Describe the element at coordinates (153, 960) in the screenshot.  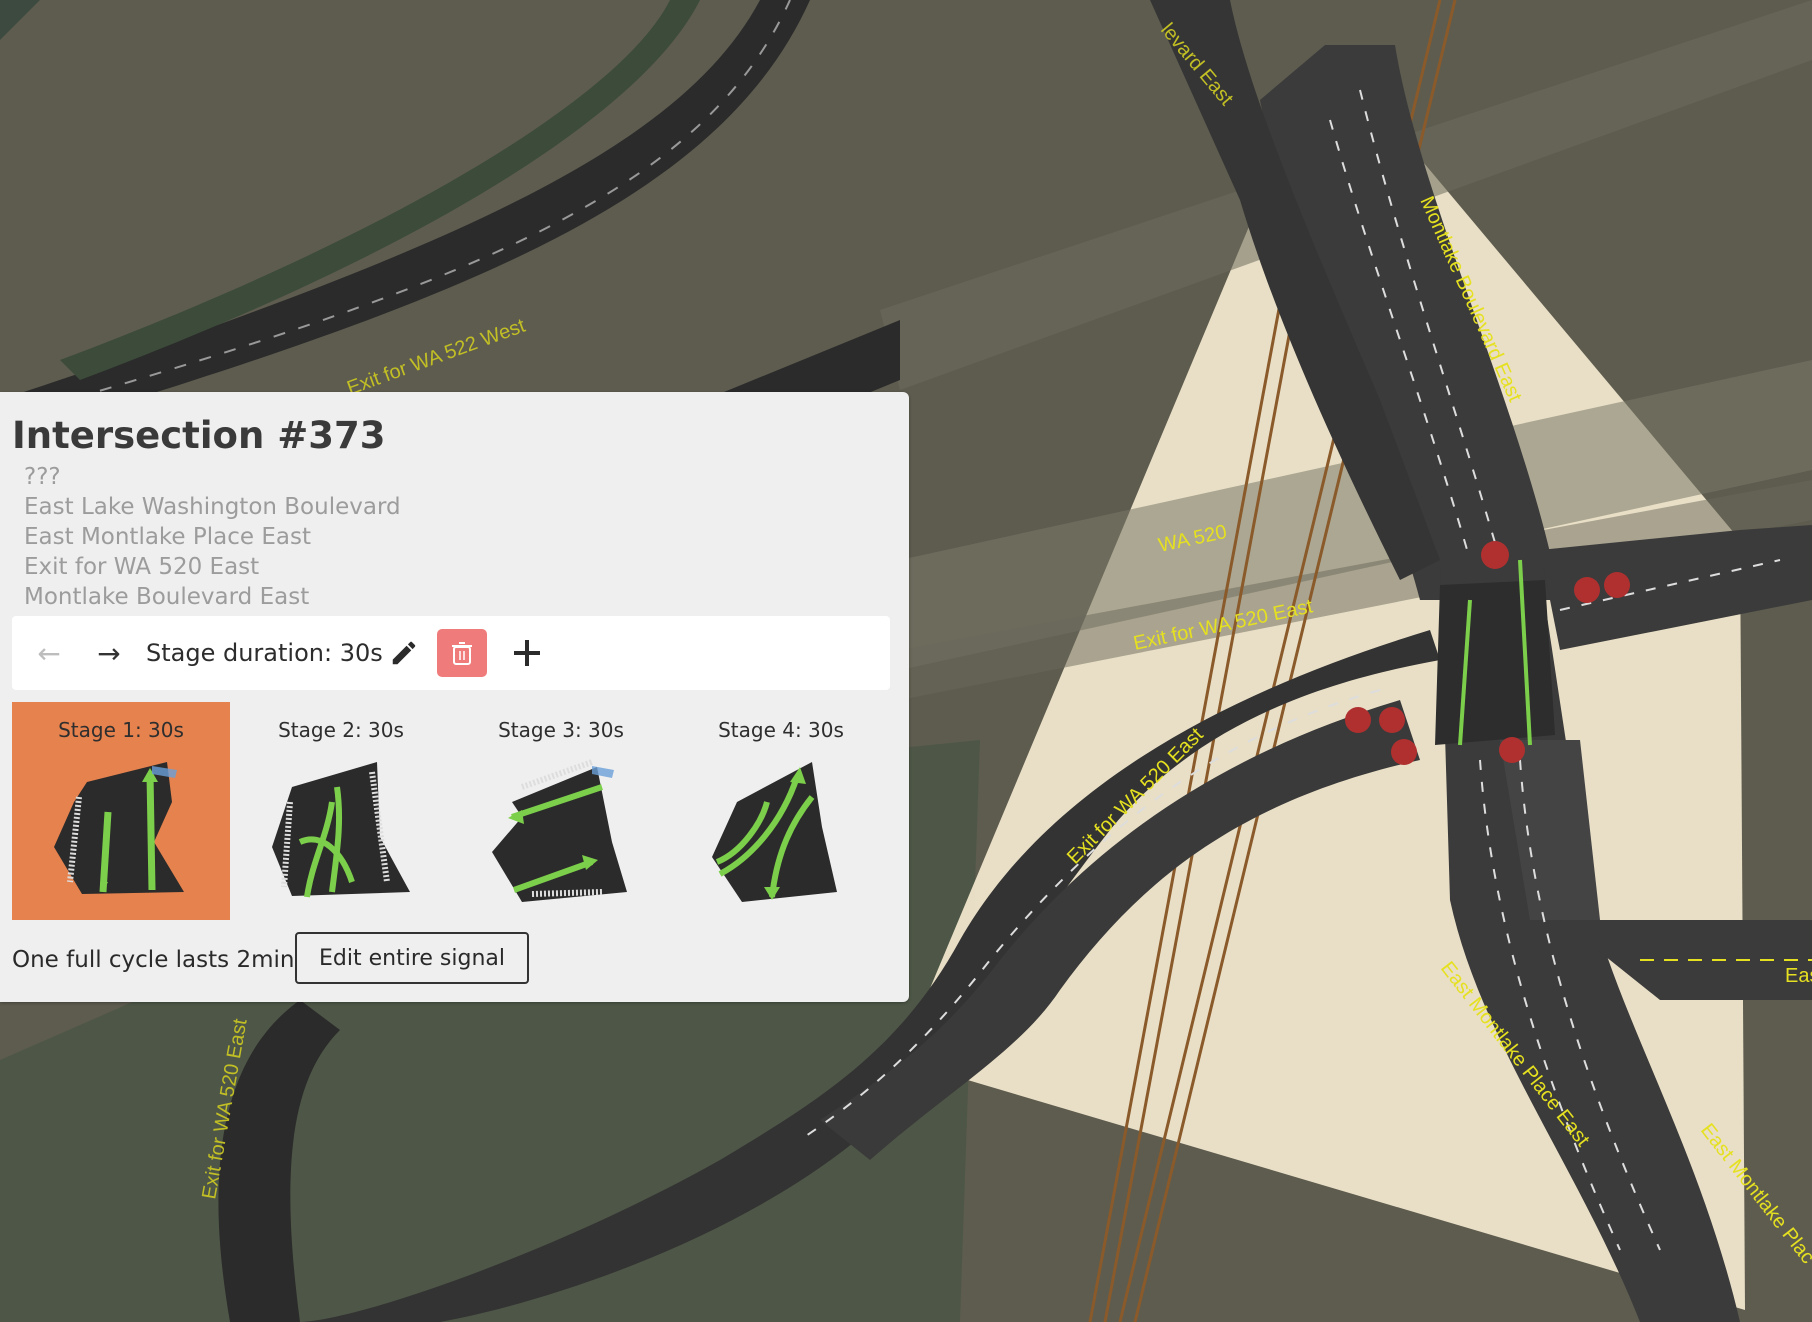
I see `cycle-duration-text: One full cycle lasts 2min` at that location.